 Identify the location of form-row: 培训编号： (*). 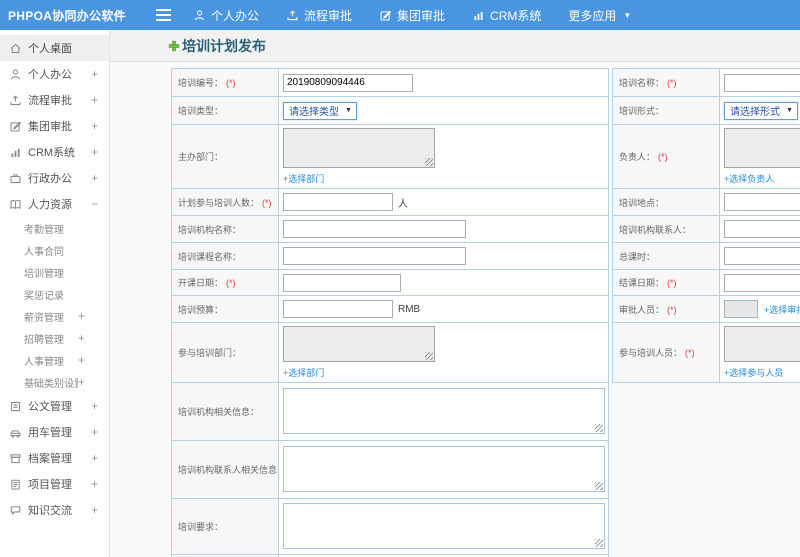
(390, 82).